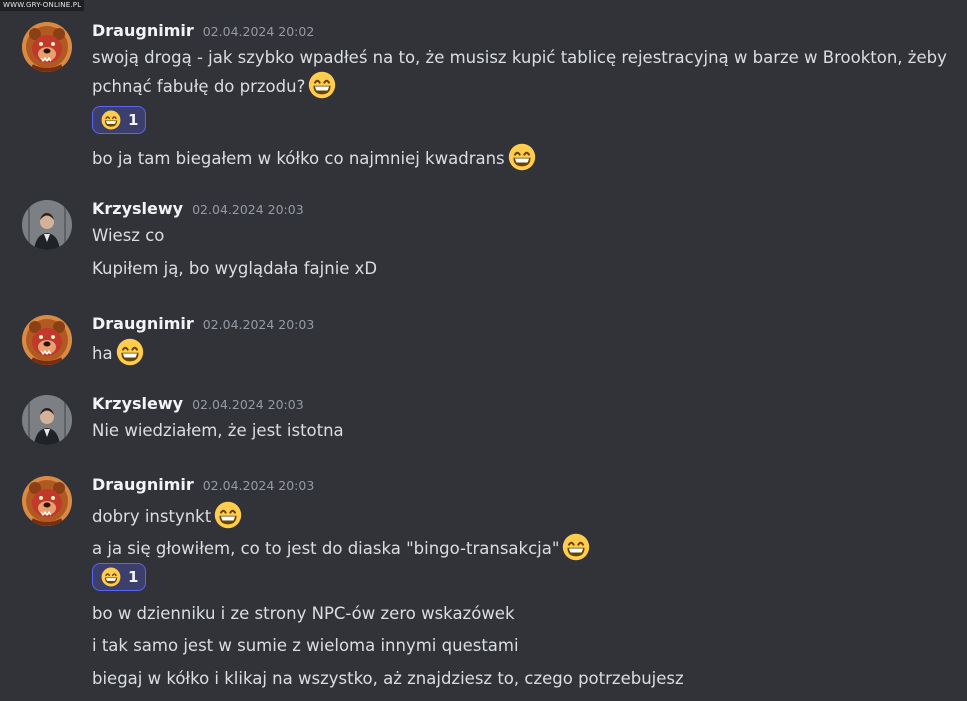  Describe the element at coordinates (42, 5) in the screenshot. I see `watermark: WWW.GRY-ONLINE.PL` at that location.